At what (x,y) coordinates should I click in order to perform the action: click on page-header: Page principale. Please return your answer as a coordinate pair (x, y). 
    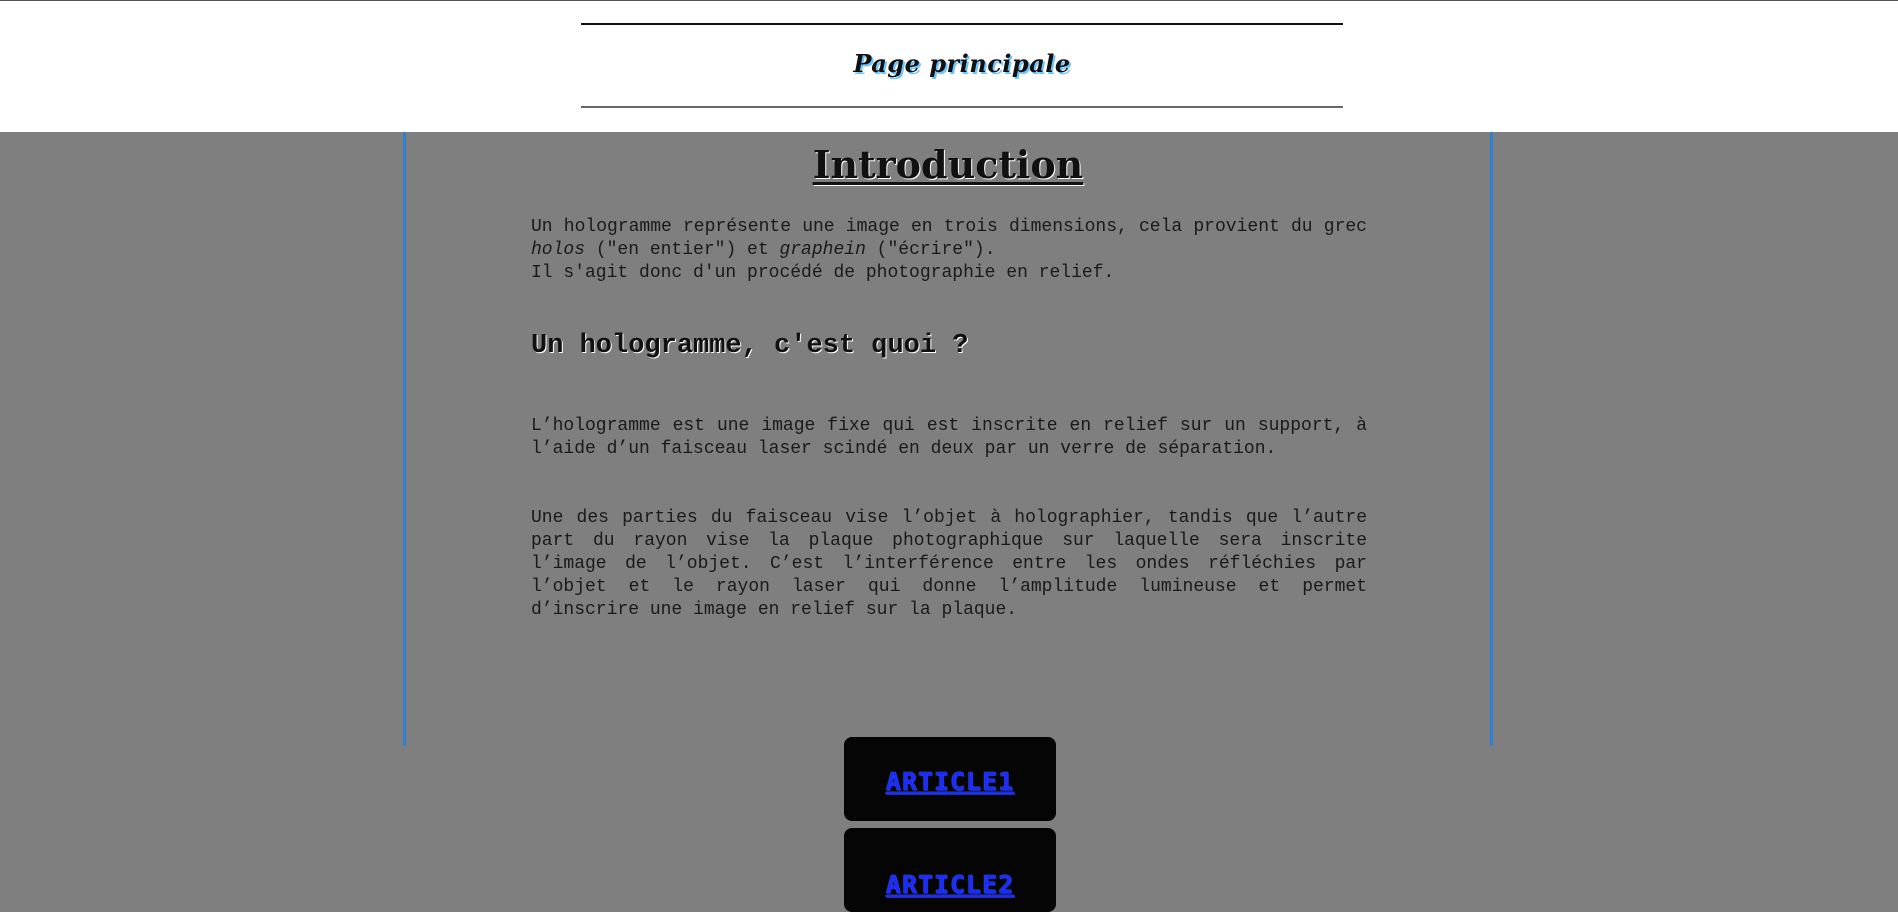
    Looking at the image, I should click on (949, 66).